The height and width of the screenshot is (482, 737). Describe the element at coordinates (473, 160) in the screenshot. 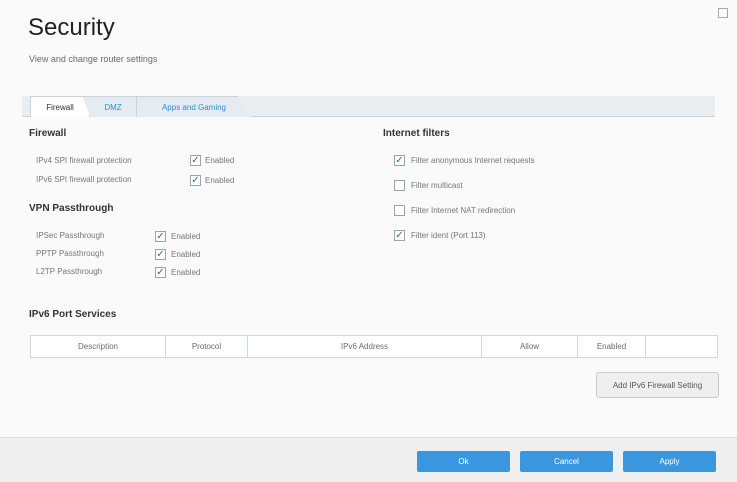

I see `filter-anonymous-label: Filter anonymous Internet requests` at that location.